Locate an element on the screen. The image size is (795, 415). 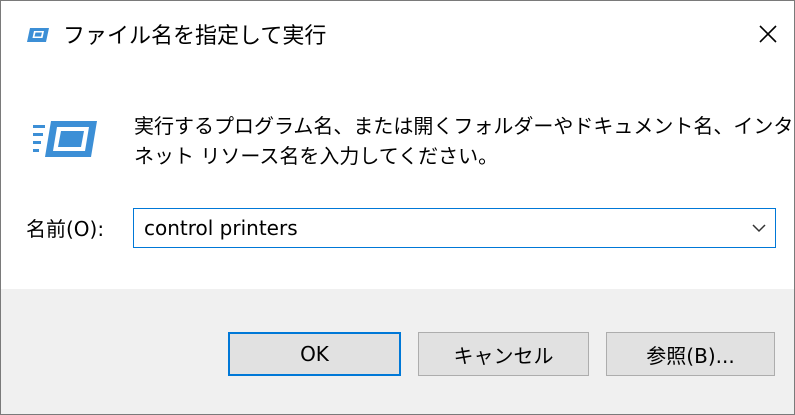
name-label: 名前(O): is located at coordinates (65, 229).